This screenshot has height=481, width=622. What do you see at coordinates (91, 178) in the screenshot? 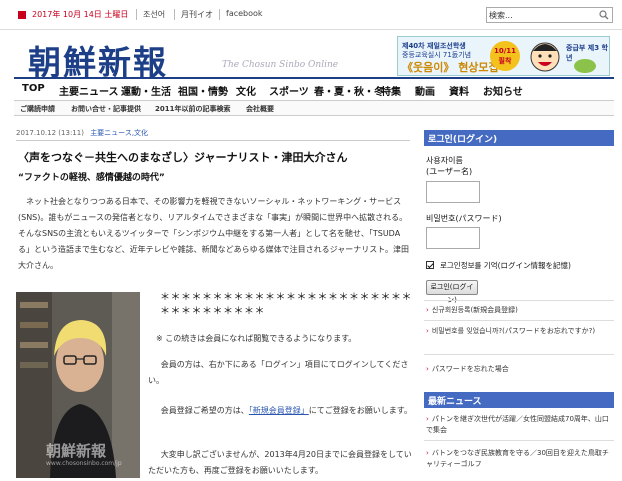
I see `article-subtitle: “ファクトの軽視、感情優越の時代”` at bounding box center [91, 178].